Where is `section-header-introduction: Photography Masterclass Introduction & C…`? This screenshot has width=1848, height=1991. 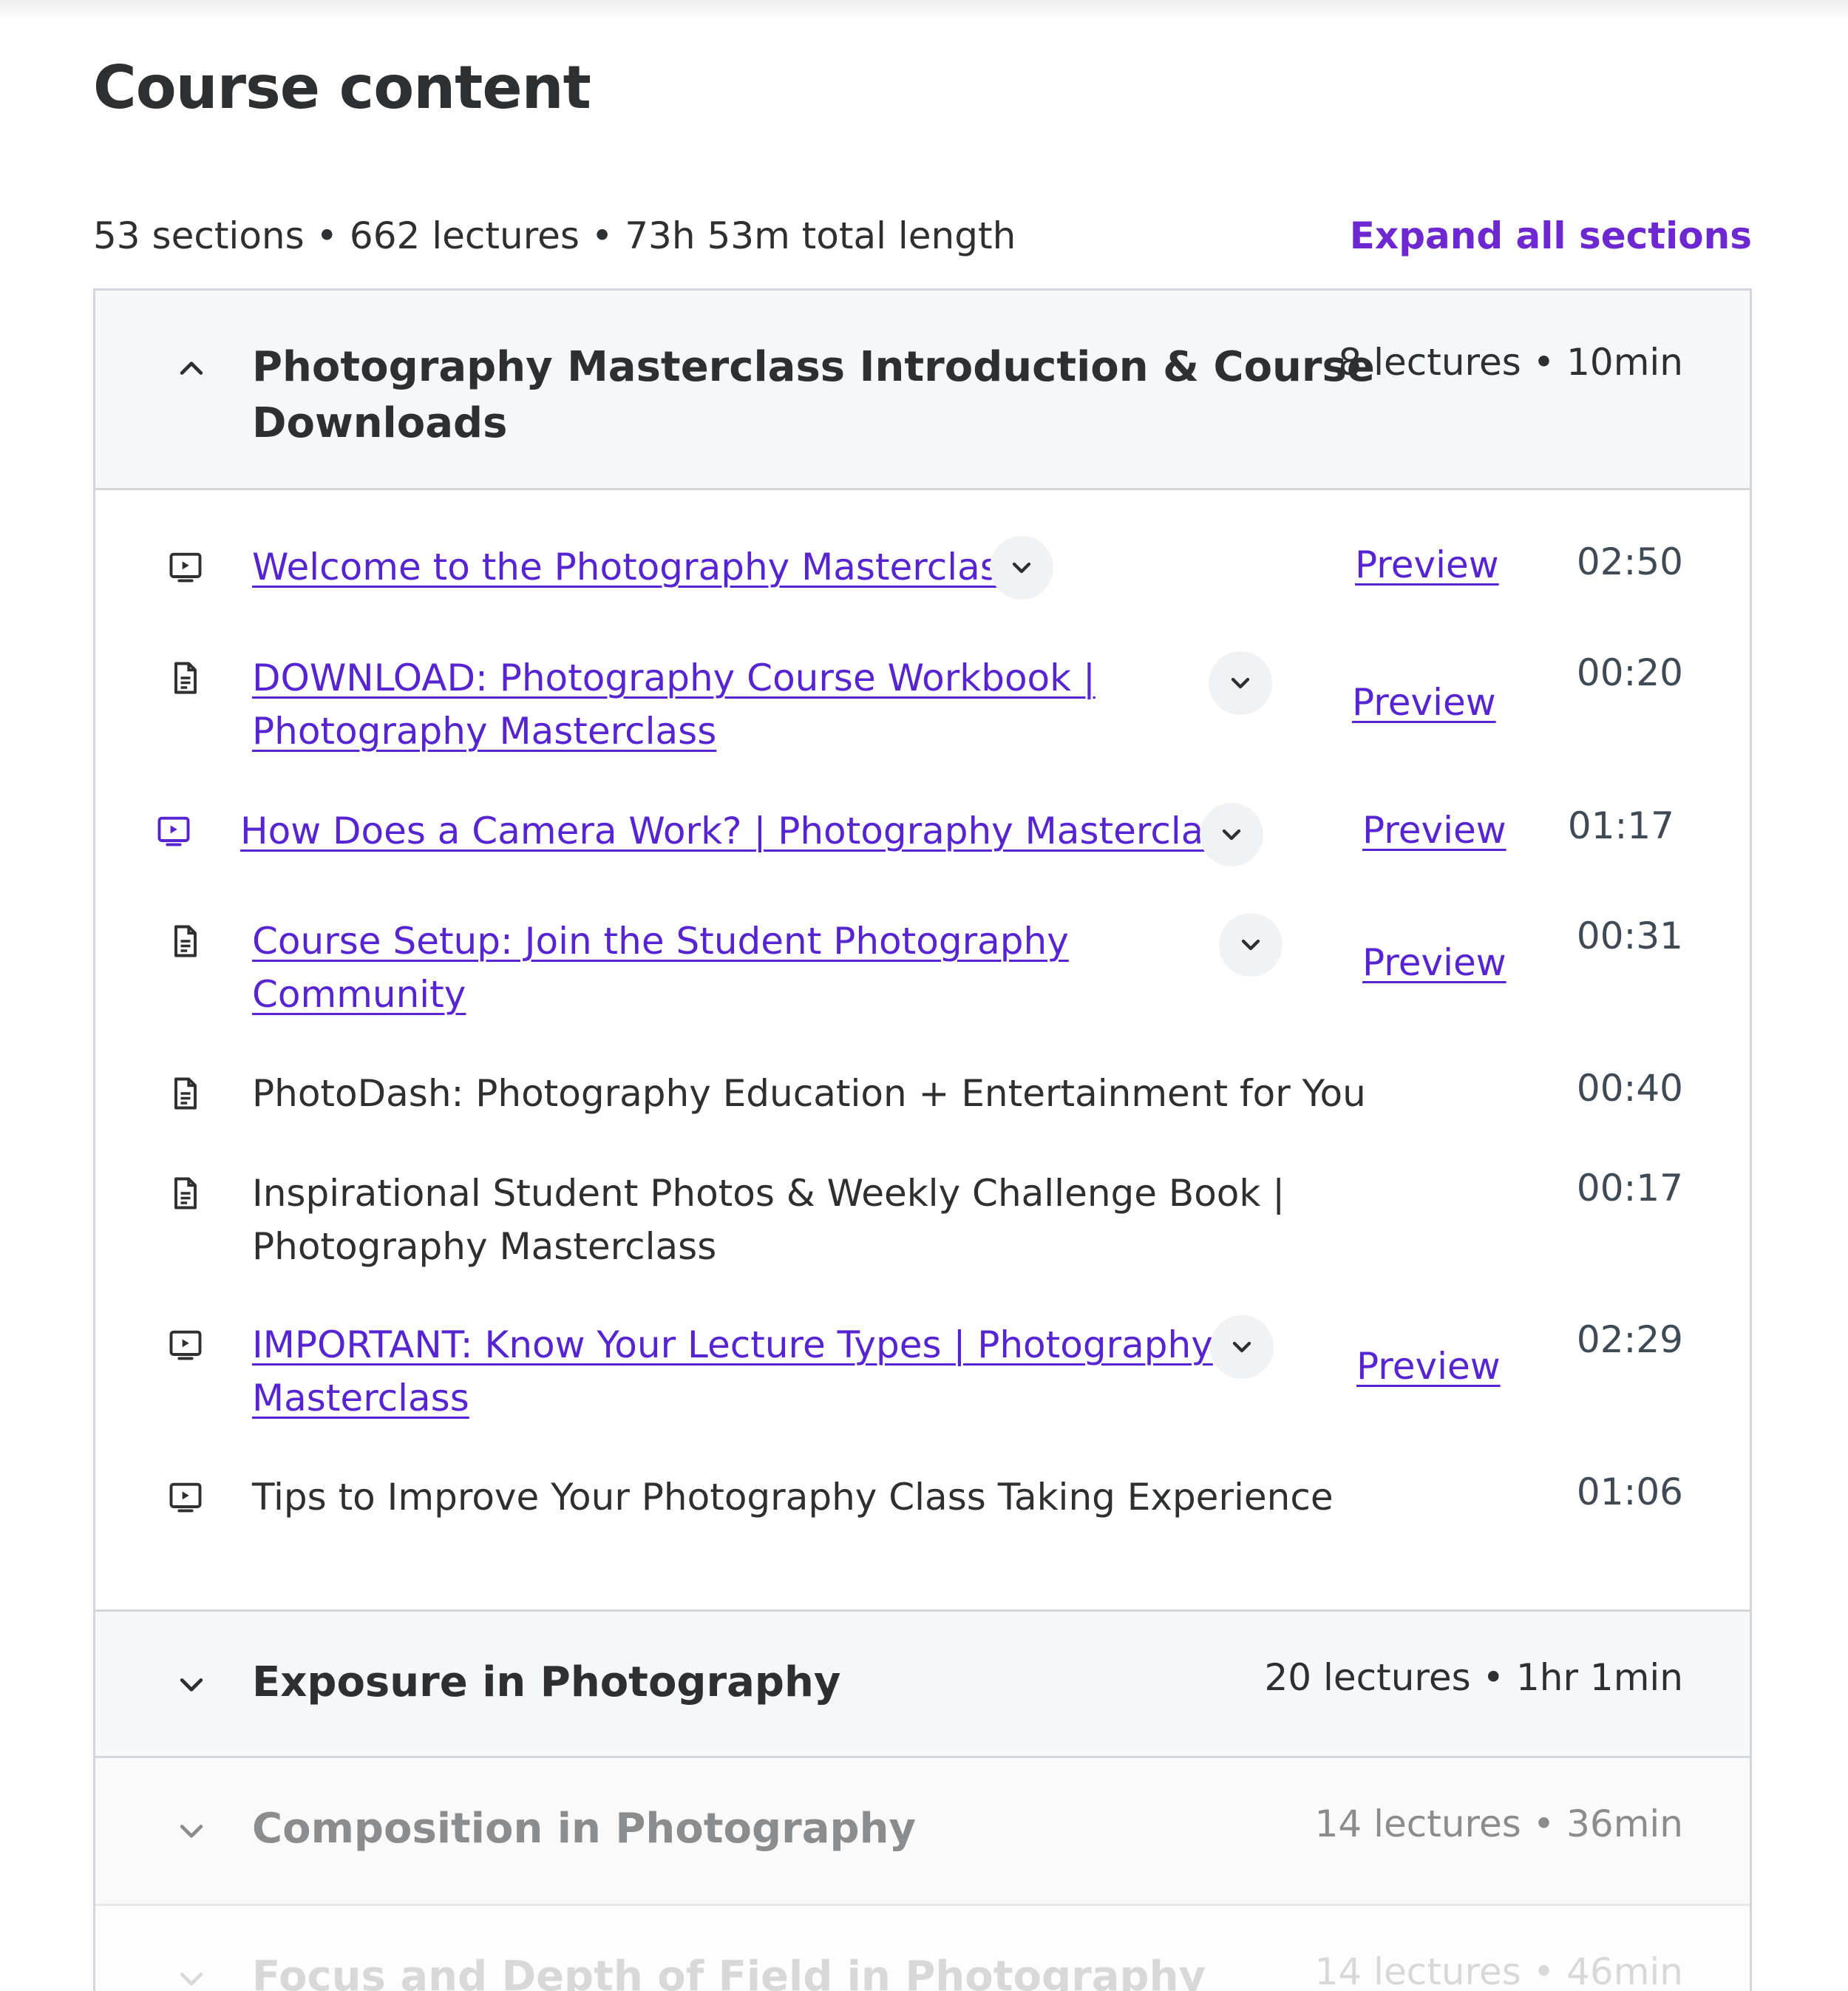
section-header-introduction: Photography Masterclass Introduction & C… is located at coordinates (923, 390).